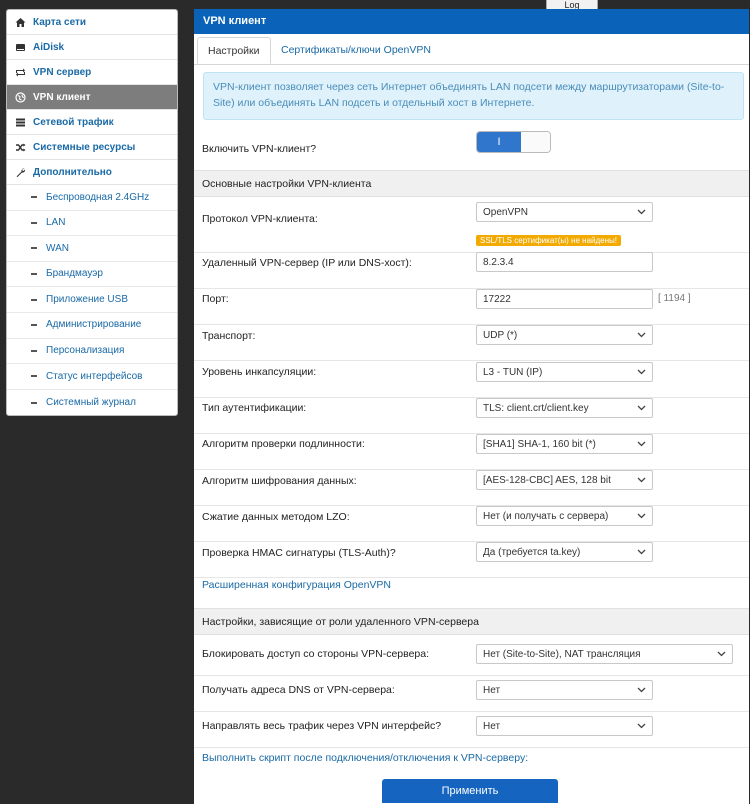 This screenshot has height=804, width=750. What do you see at coordinates (283, 444) in the screenshot?
I see `hash-label: Алгоритм проверки подлинности:` at bounding box center [283, 444].